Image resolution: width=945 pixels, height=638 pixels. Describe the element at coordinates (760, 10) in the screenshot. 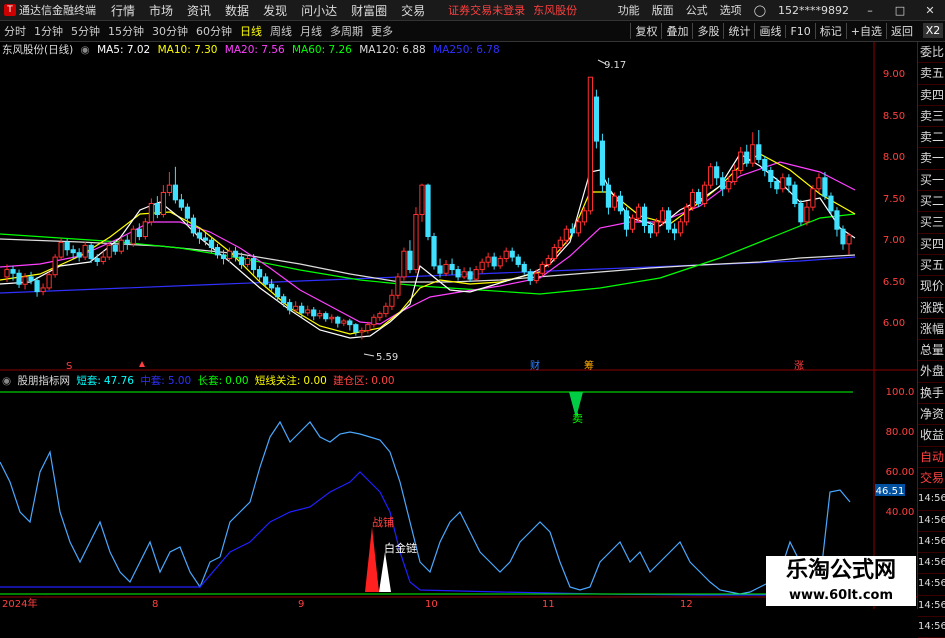

I see `user-icon: ◯` at that location.